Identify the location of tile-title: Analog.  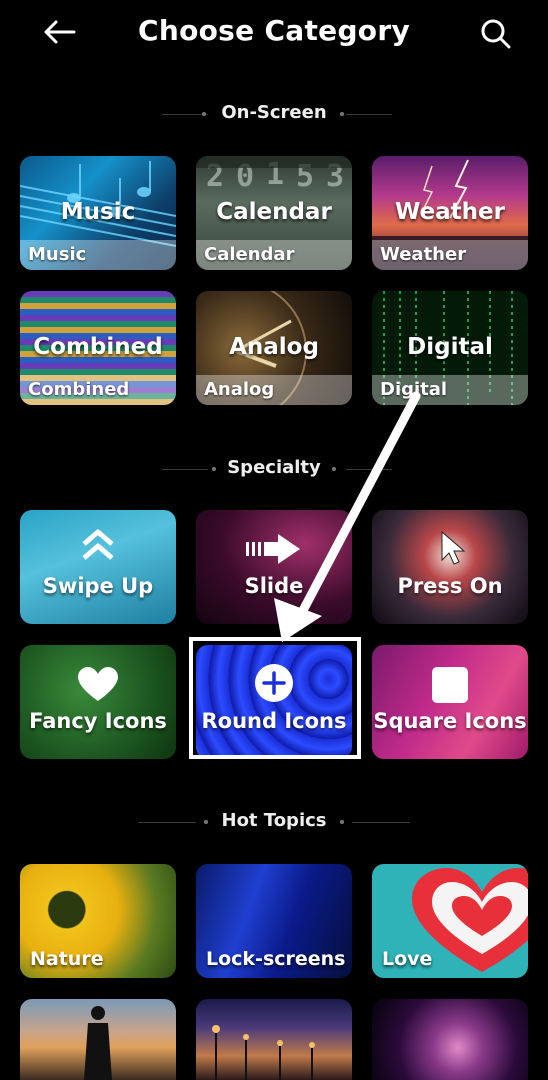
(274, 347).